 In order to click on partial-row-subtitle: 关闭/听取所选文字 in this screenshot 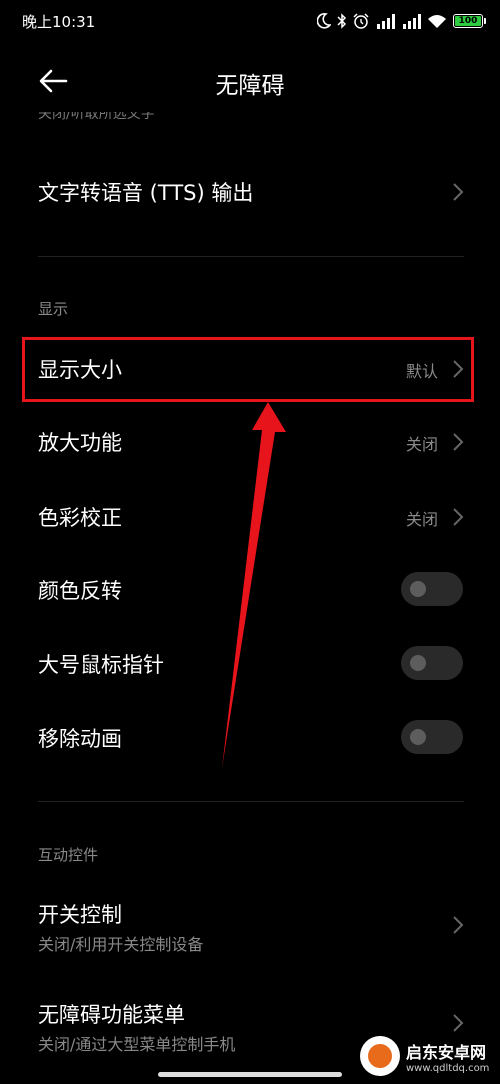, I will do `click(96, 117)`.